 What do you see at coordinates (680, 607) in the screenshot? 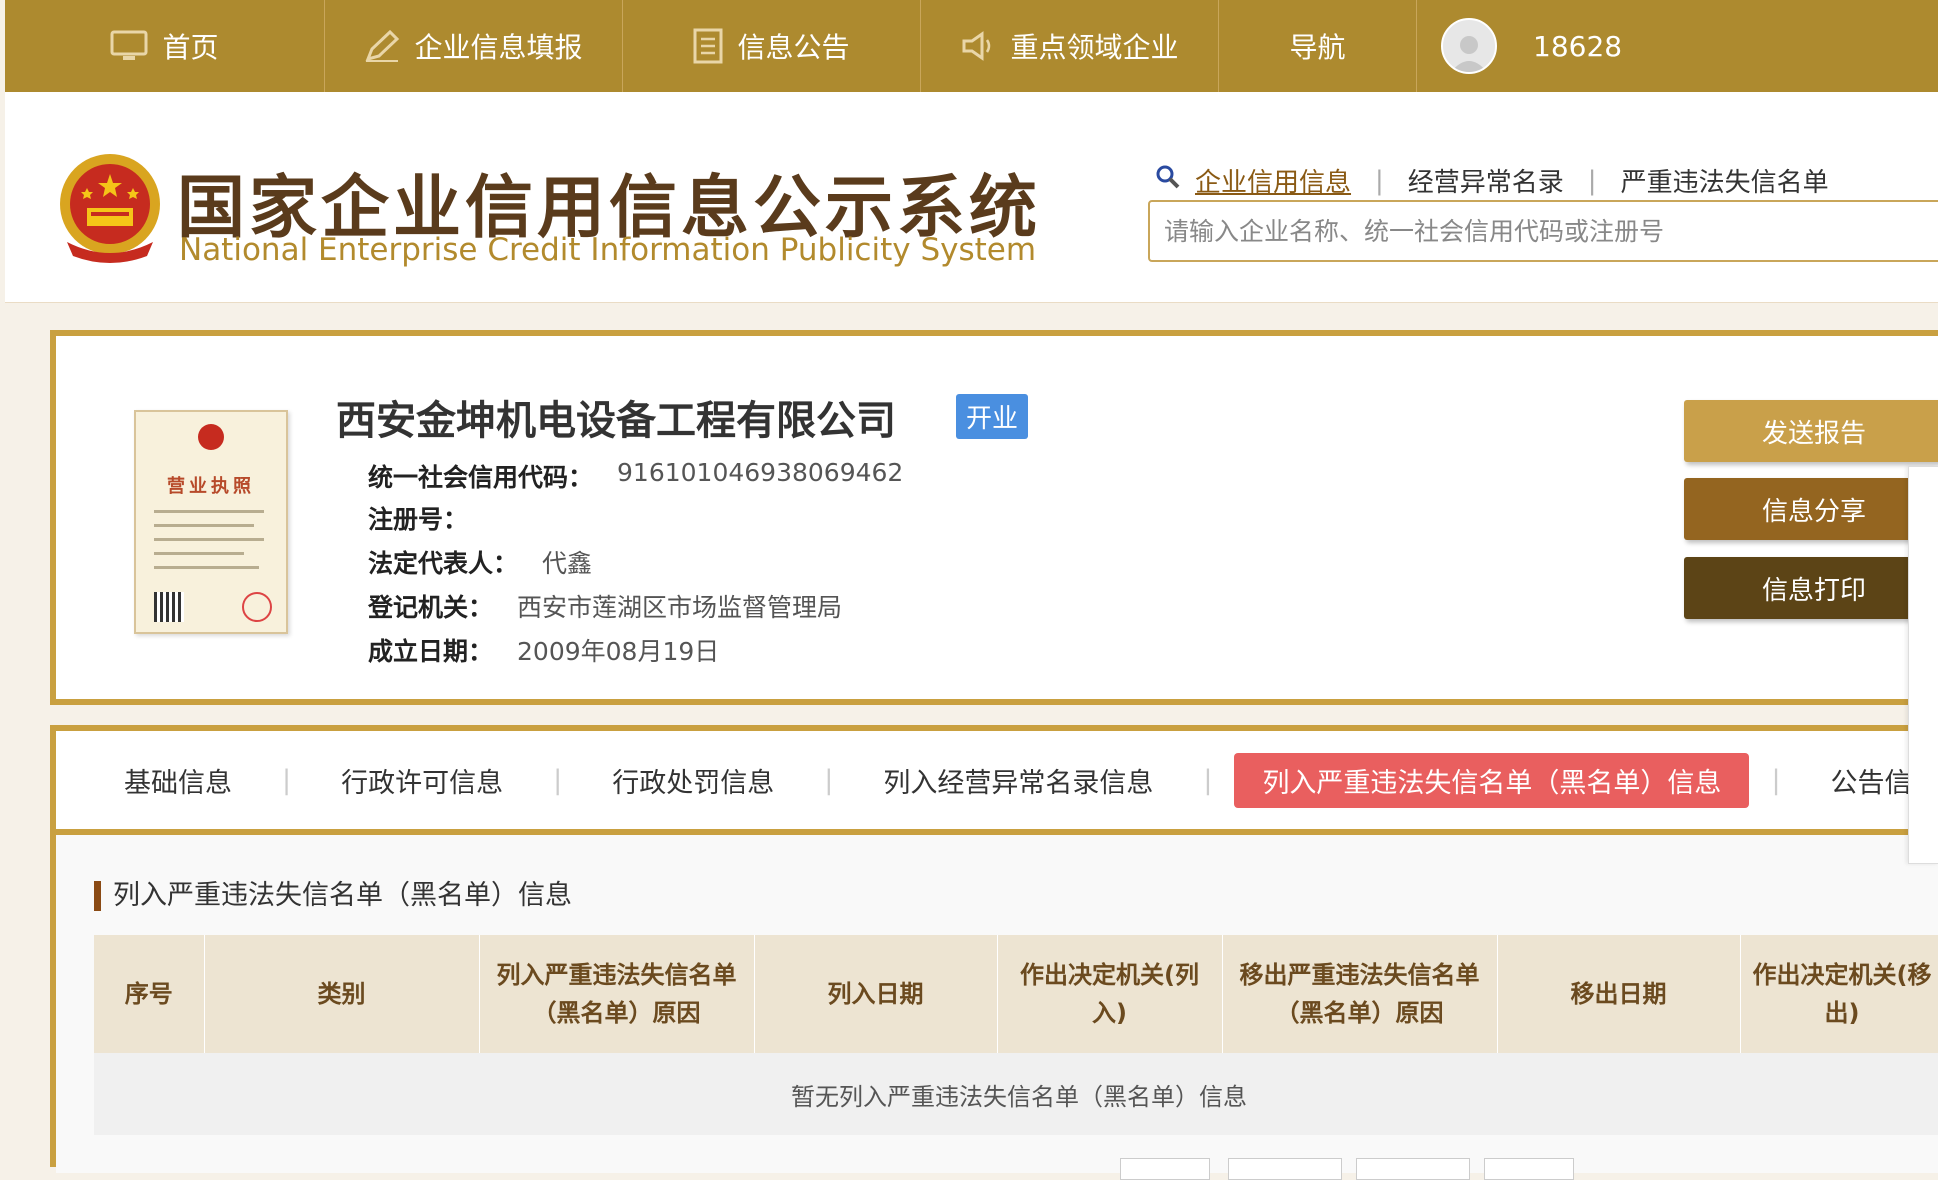
I see `field-value: 西安市莲湖区市场监督管理局` at bounding box center [680, 607].